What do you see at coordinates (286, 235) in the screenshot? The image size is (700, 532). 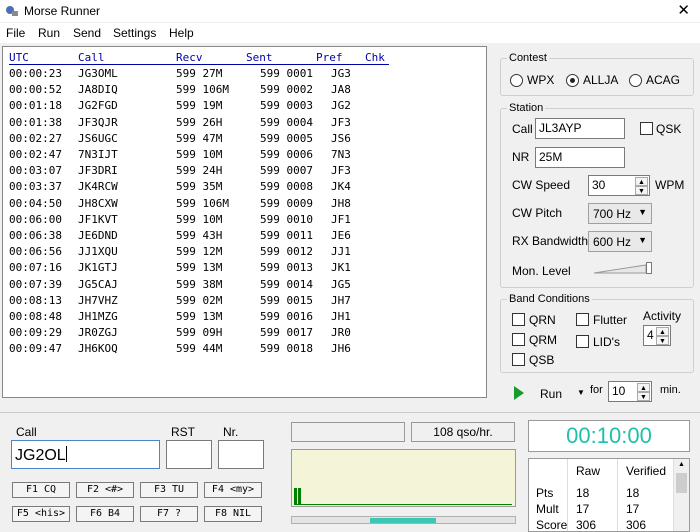 I see `log-sent: 599 0011` at bounding box center [286, 235].